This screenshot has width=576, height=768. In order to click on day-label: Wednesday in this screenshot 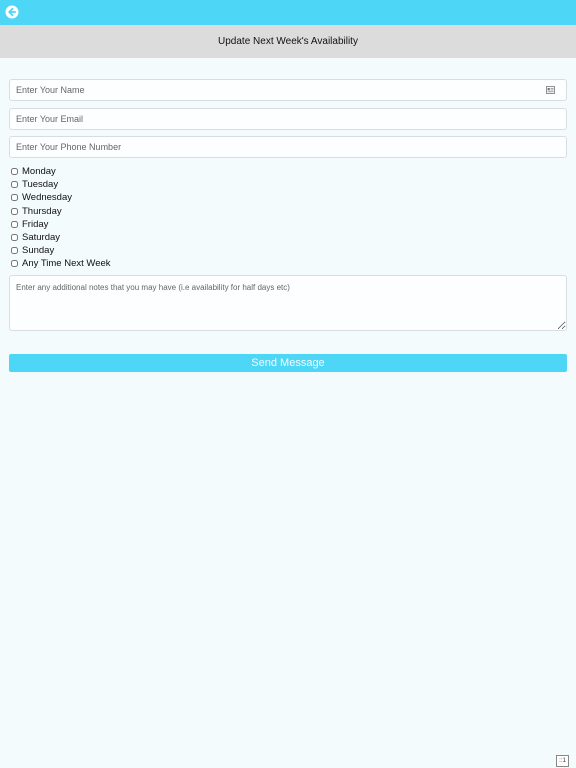, I will do `click(47, 198)`.